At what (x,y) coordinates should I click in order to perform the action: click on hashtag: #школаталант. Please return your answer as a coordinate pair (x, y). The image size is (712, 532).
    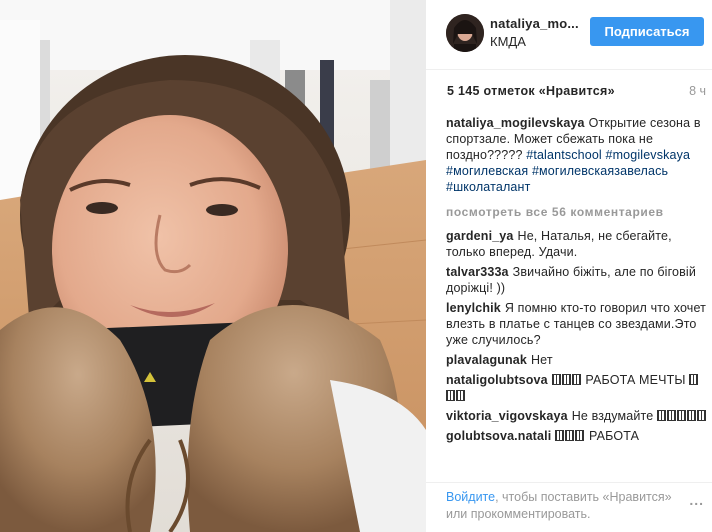
    Looking at the image, I should click on (488, 187).